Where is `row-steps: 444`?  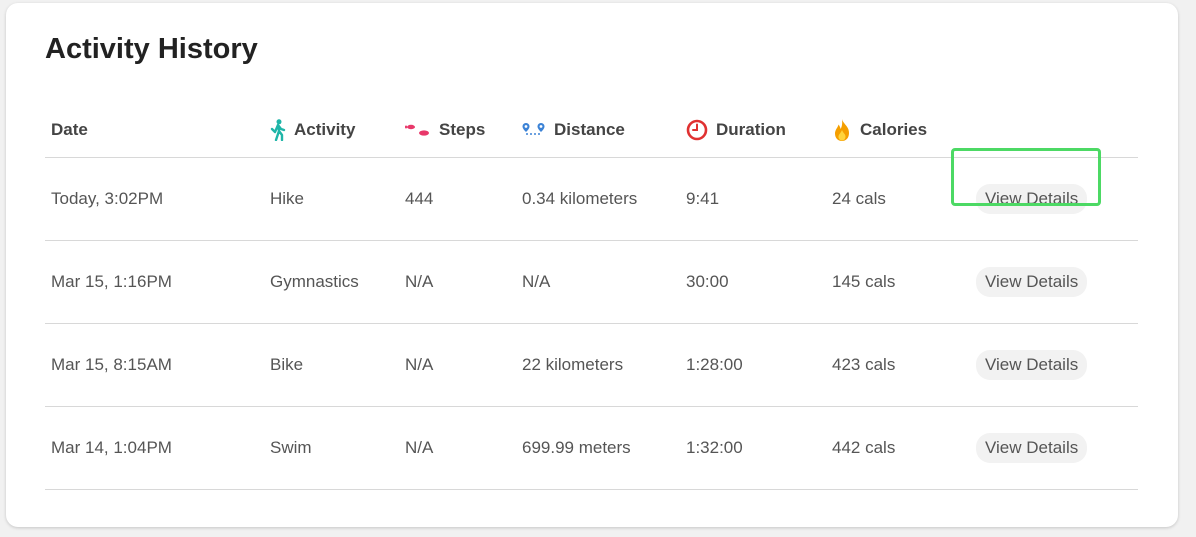
row-steps: 444 is located at coordinates (419, 198).